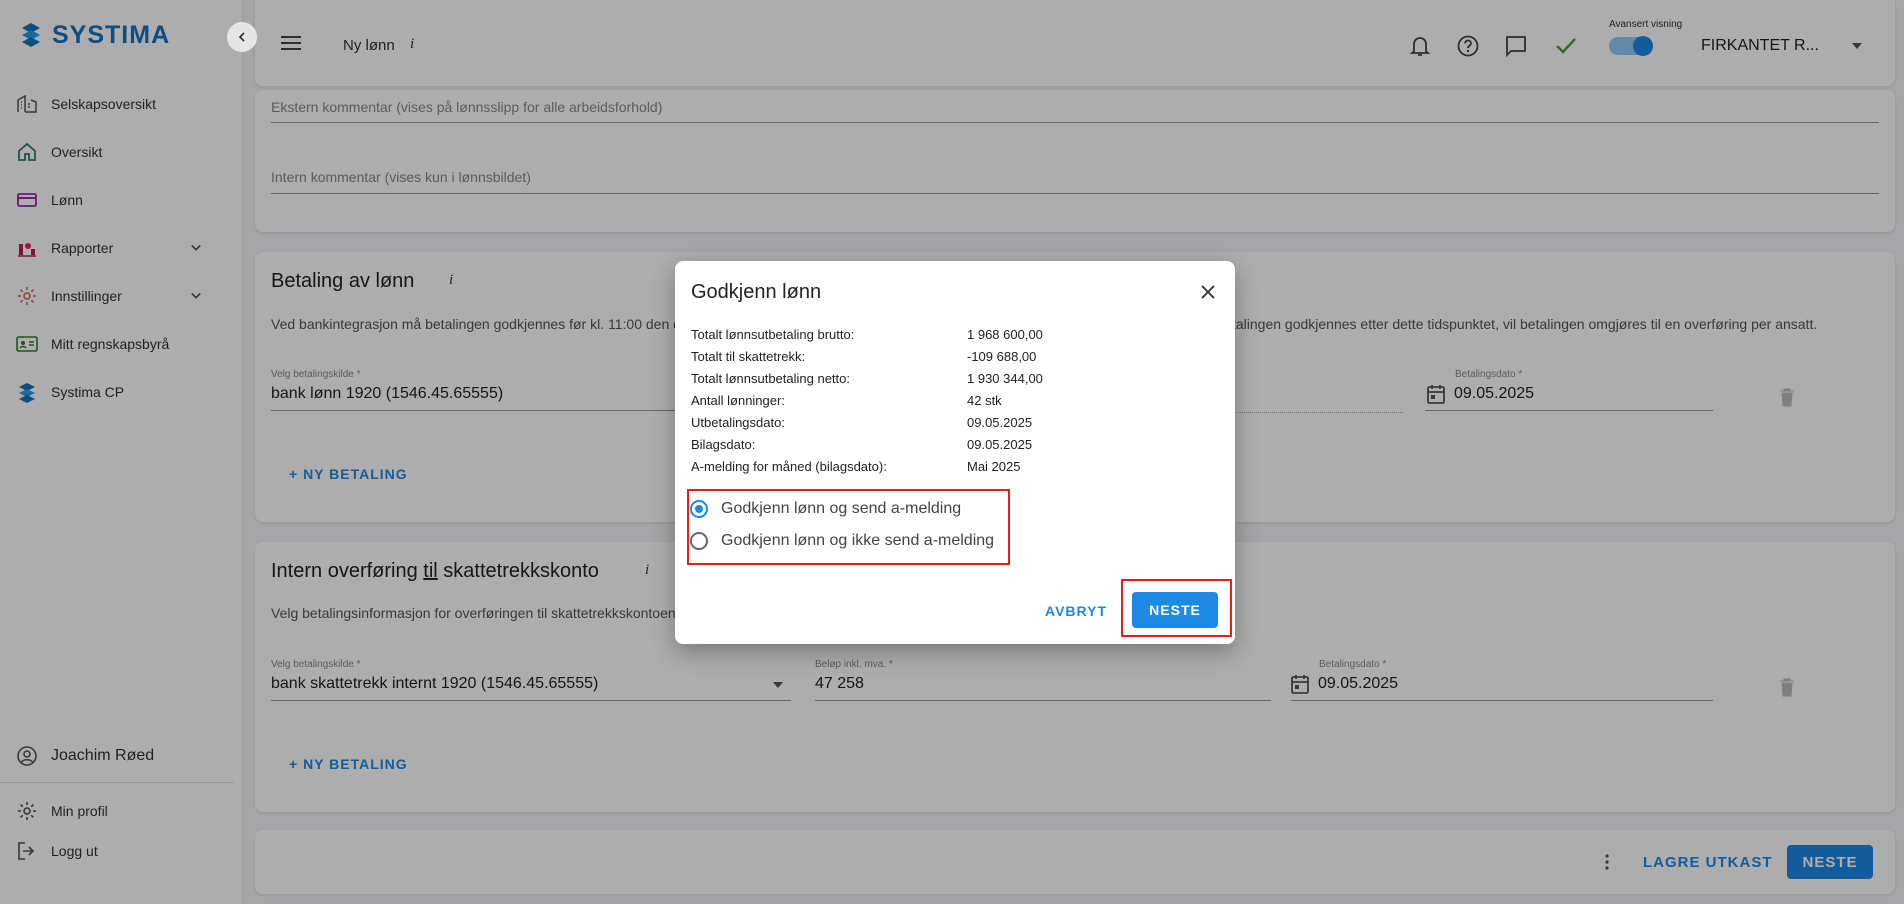 Image resolution: width=1904 pixels, height=904 pixels. What do you see at coordinates (699, 509) in the screenshot?
I see `radio-selected-icon` at bounding box center [699, 509].